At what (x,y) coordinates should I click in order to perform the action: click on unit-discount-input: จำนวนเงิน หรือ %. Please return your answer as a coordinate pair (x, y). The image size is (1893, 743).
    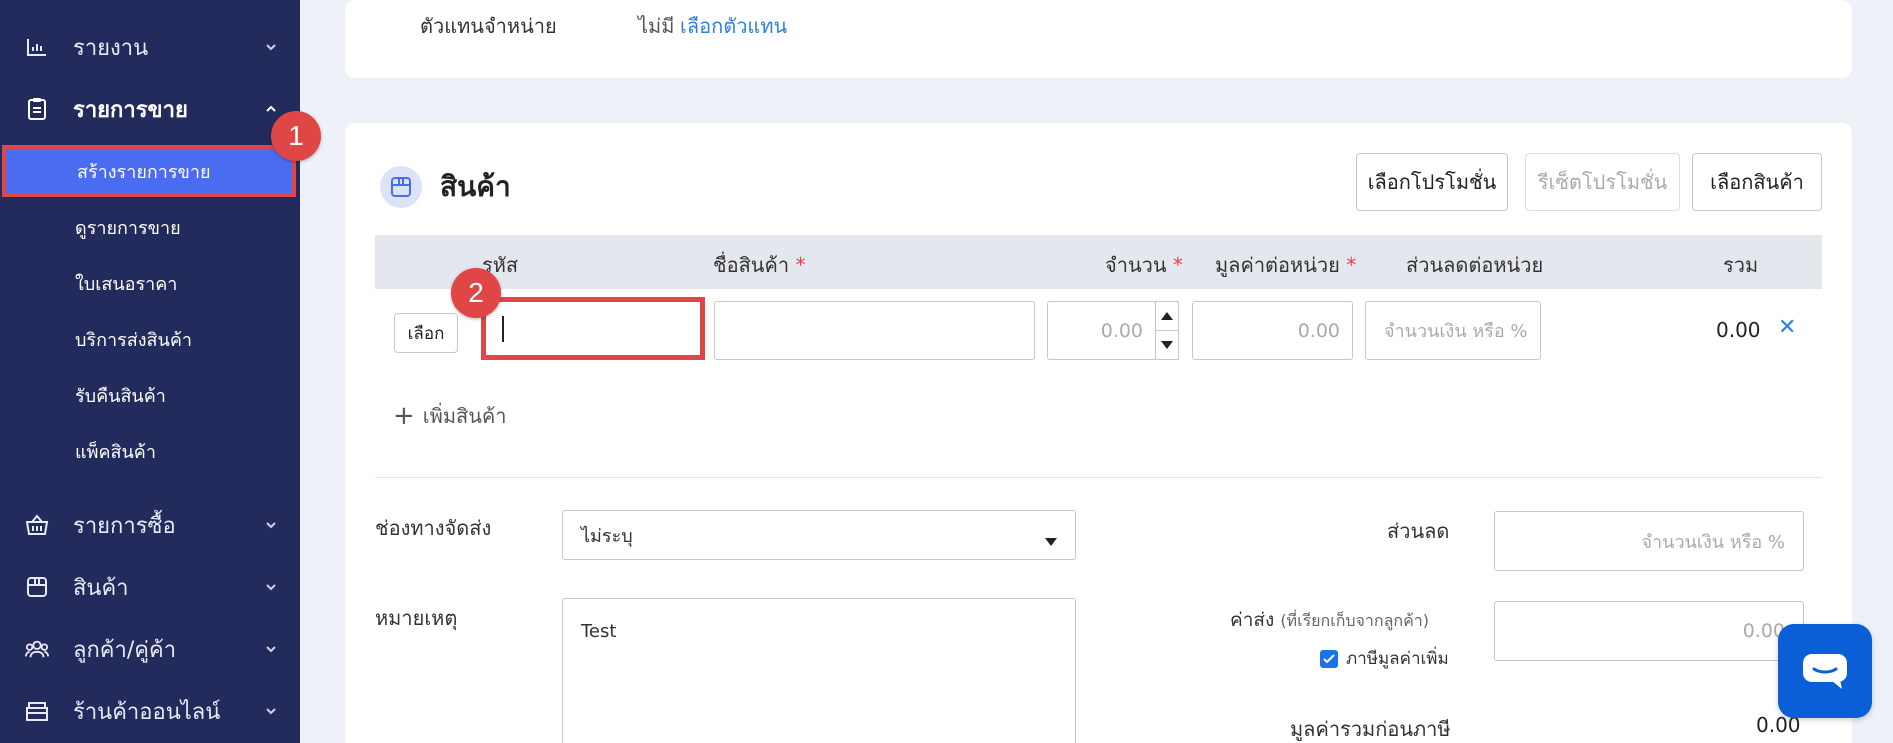
    Looking at the image, I should click on (1453, 330).